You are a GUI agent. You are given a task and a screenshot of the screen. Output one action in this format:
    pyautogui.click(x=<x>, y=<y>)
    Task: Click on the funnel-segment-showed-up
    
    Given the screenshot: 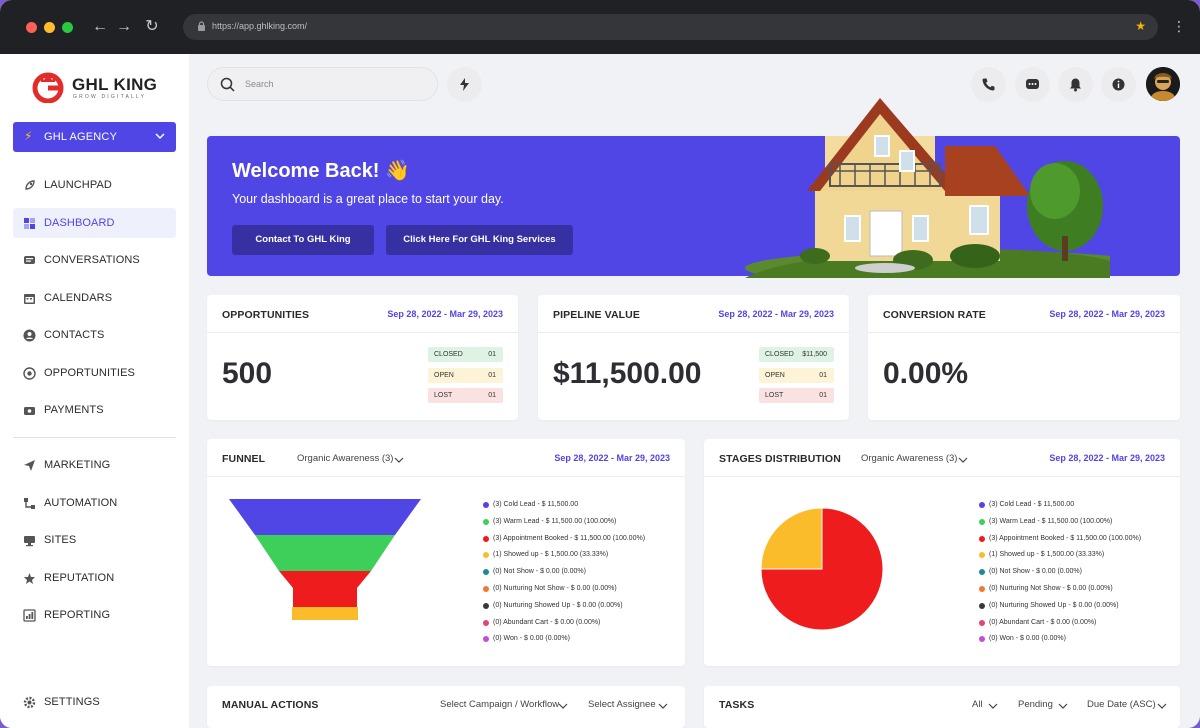 What is the action you would take?
    pyautogui.click(x=325, y=613)
    